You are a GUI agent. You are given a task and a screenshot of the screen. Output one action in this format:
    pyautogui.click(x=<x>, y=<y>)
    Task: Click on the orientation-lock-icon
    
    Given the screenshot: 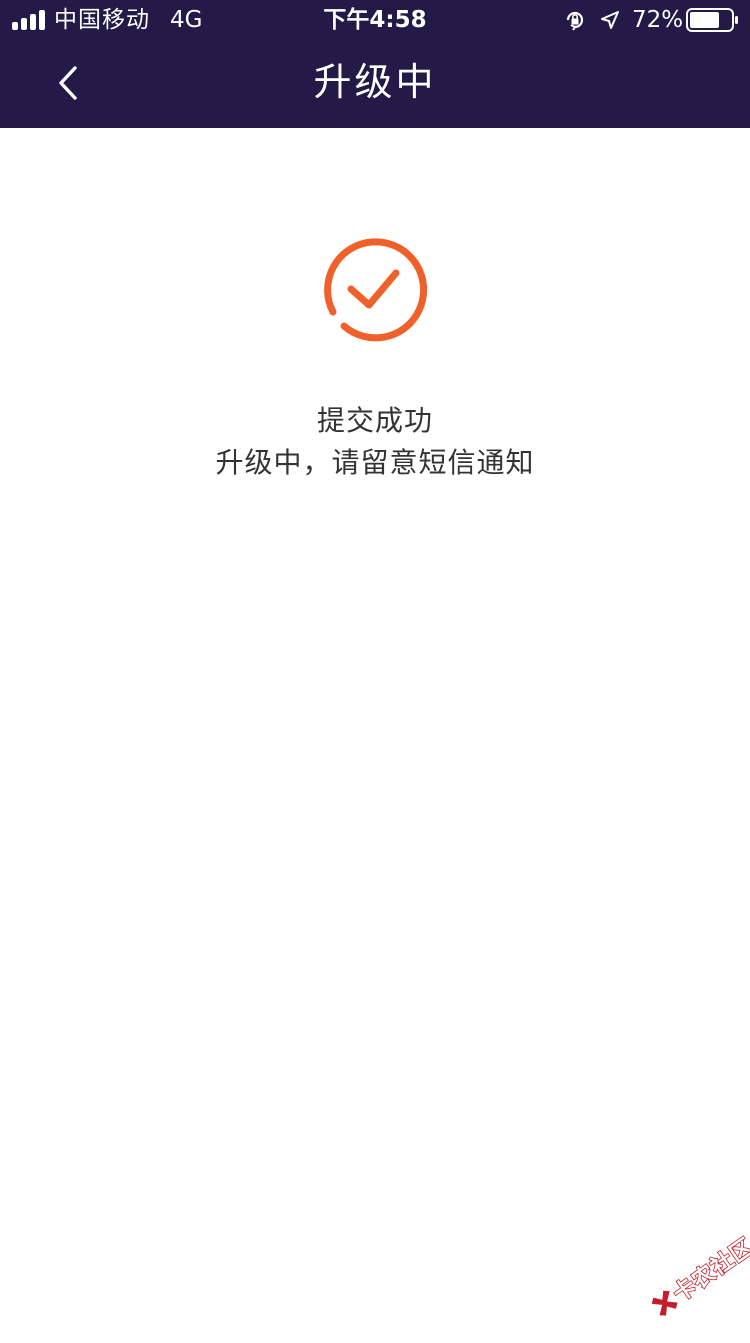 What is the action you would take?
    pyautogui.click(x=575, y=21)
    